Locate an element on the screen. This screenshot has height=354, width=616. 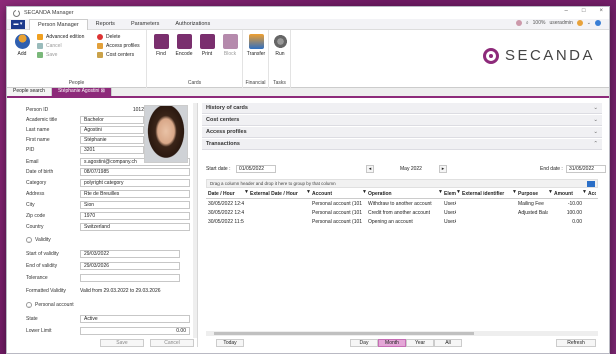
add-button: Add is located at coordinates (22, 45).